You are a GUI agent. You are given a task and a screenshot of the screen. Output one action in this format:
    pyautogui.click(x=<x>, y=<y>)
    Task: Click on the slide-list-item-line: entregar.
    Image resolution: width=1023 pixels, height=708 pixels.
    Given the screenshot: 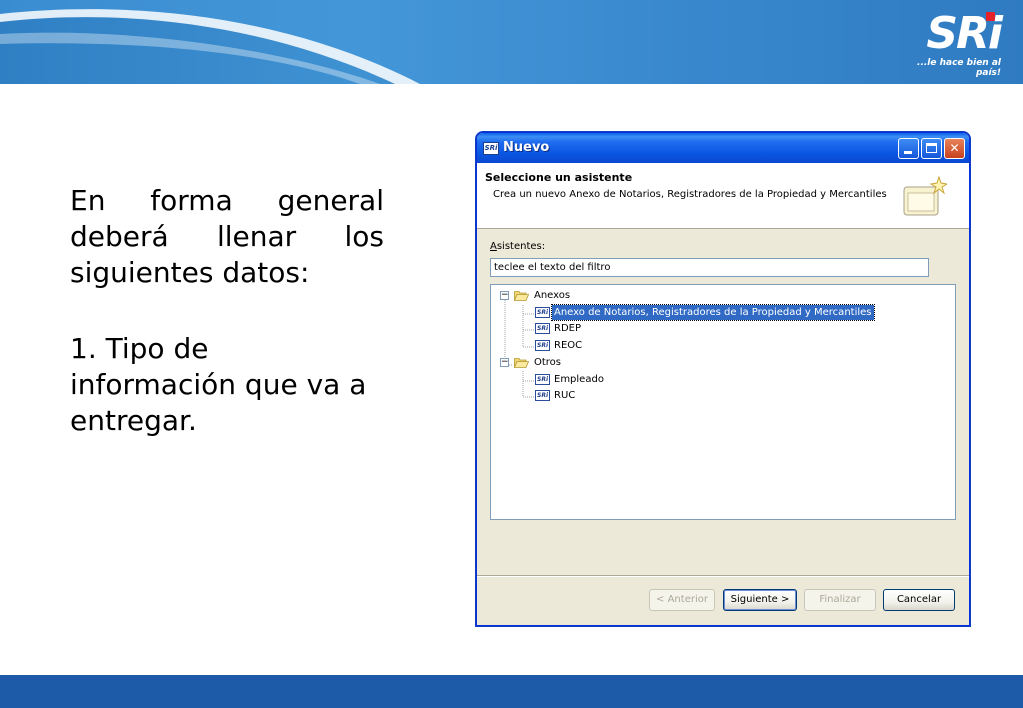 What is the action you would take?
    pyautogui.click(x=133, y=420)
    